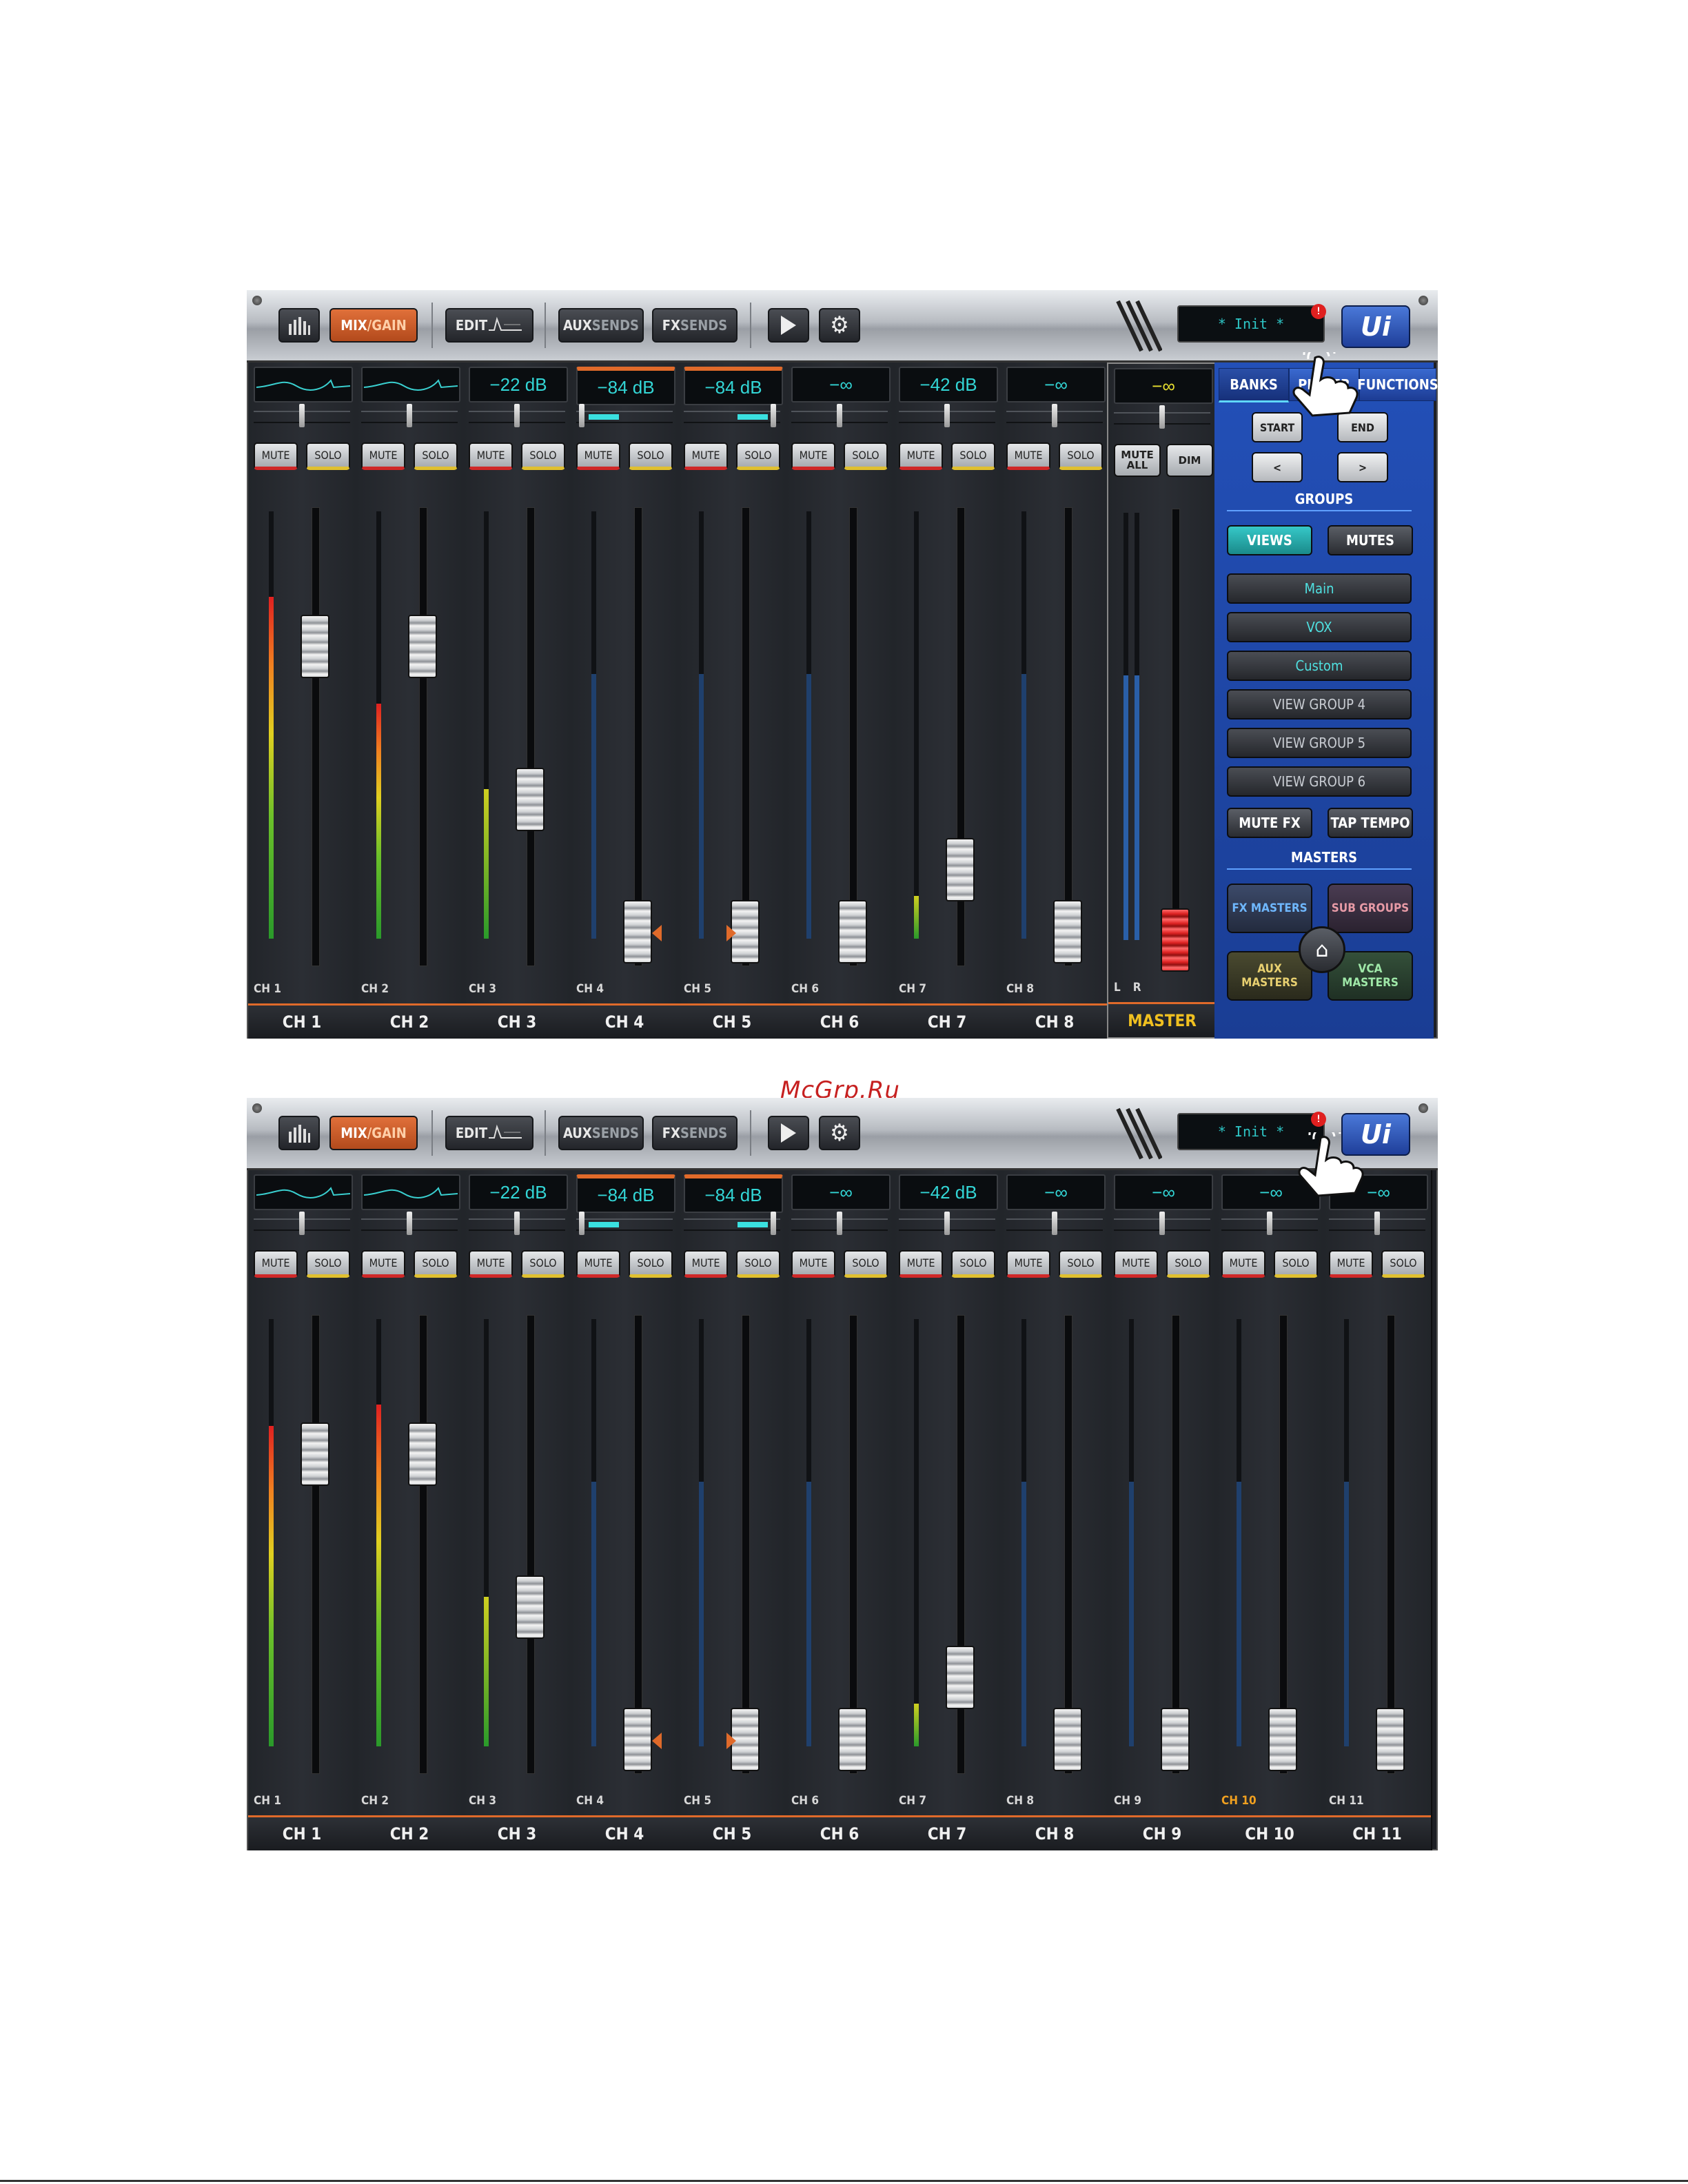 The width and height of the screenshot is (1688, 2184). I want to click on tab-functions: FUNCTIONS, so click(1397, 385).